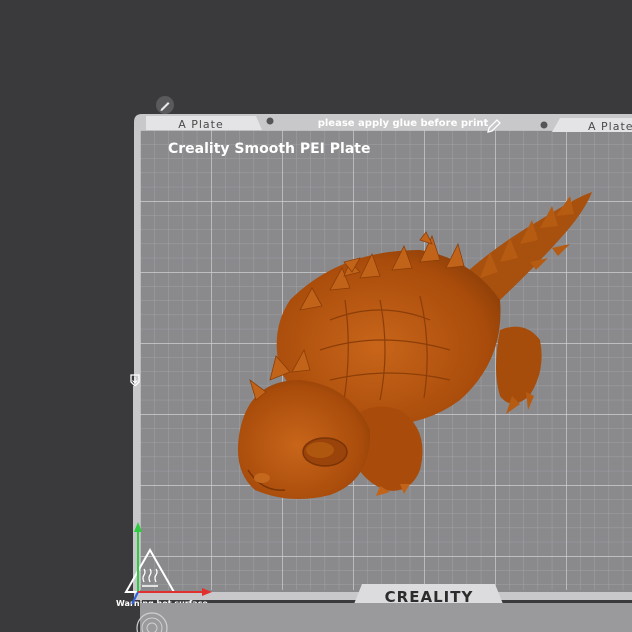 The height and width of the screenshot is (632, 632). I want to click on glue-notice: please apply glue before print, so click(403, 123).